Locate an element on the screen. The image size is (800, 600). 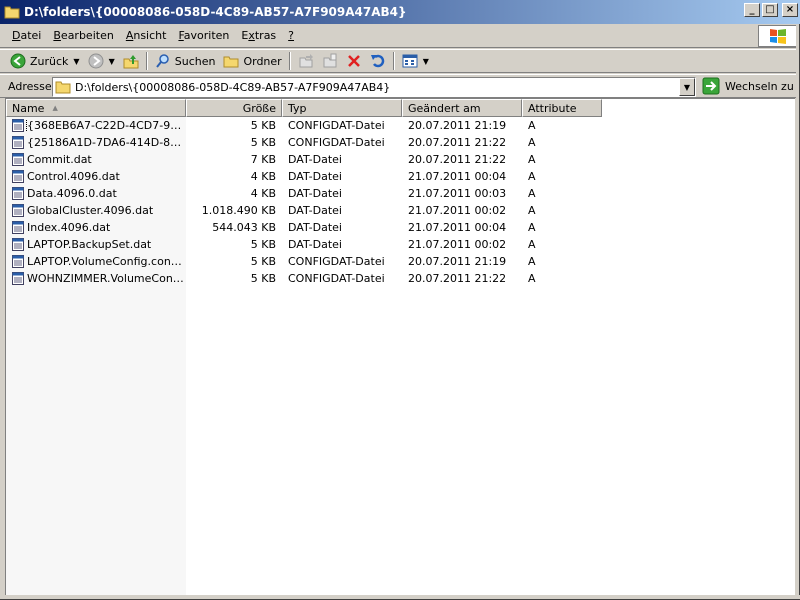
views-button: ▼ is located at coordinates (415, 61).